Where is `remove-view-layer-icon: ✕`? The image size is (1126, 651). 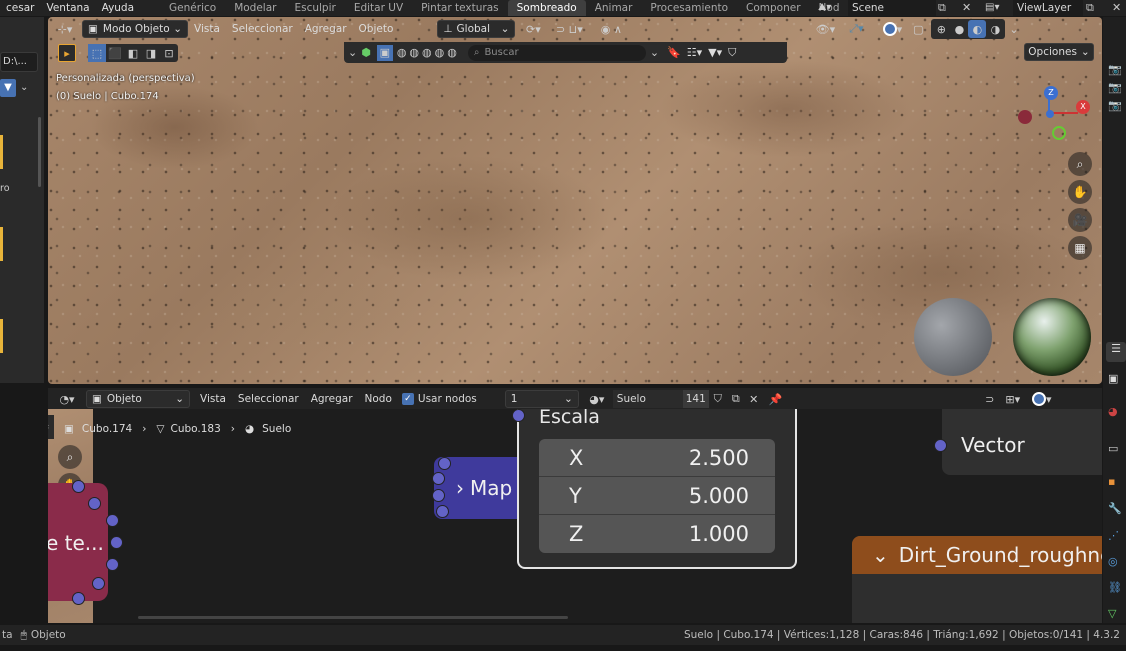
remove-view-layer-icon: ✕ is located at coordinates (1116, 8).